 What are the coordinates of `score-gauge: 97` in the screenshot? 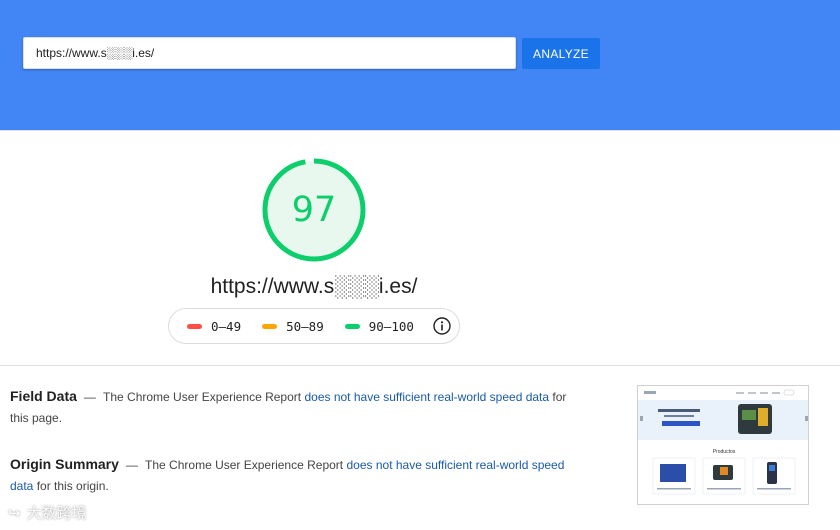 It's located at (314, 210).